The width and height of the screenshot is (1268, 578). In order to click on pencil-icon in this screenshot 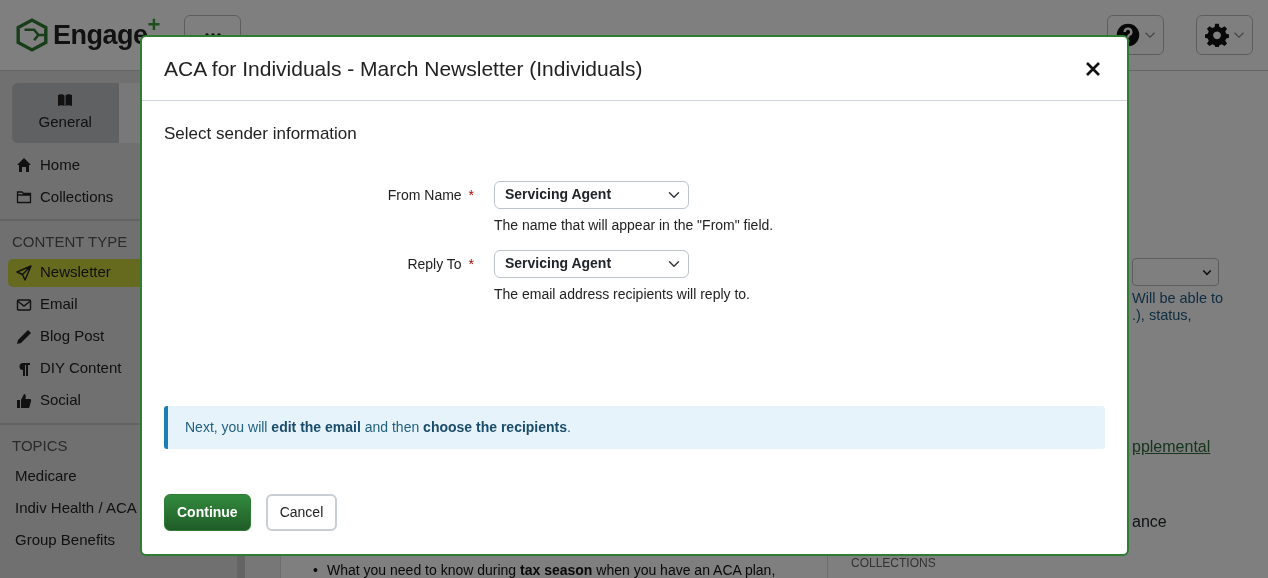, I will do `click(24, 336)`.